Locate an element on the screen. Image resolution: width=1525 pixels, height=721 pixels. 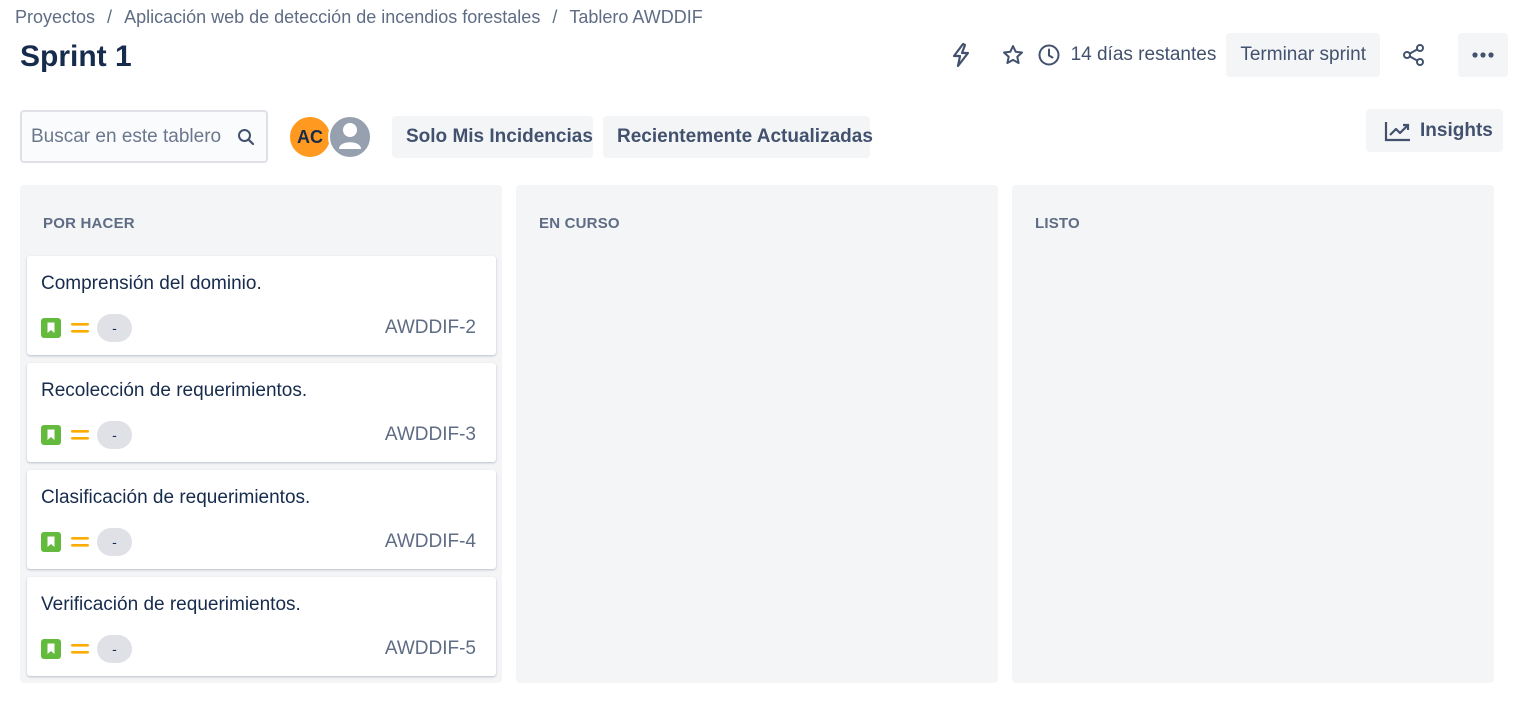
avatar-ac: AC is located at coordinates (310, 137).